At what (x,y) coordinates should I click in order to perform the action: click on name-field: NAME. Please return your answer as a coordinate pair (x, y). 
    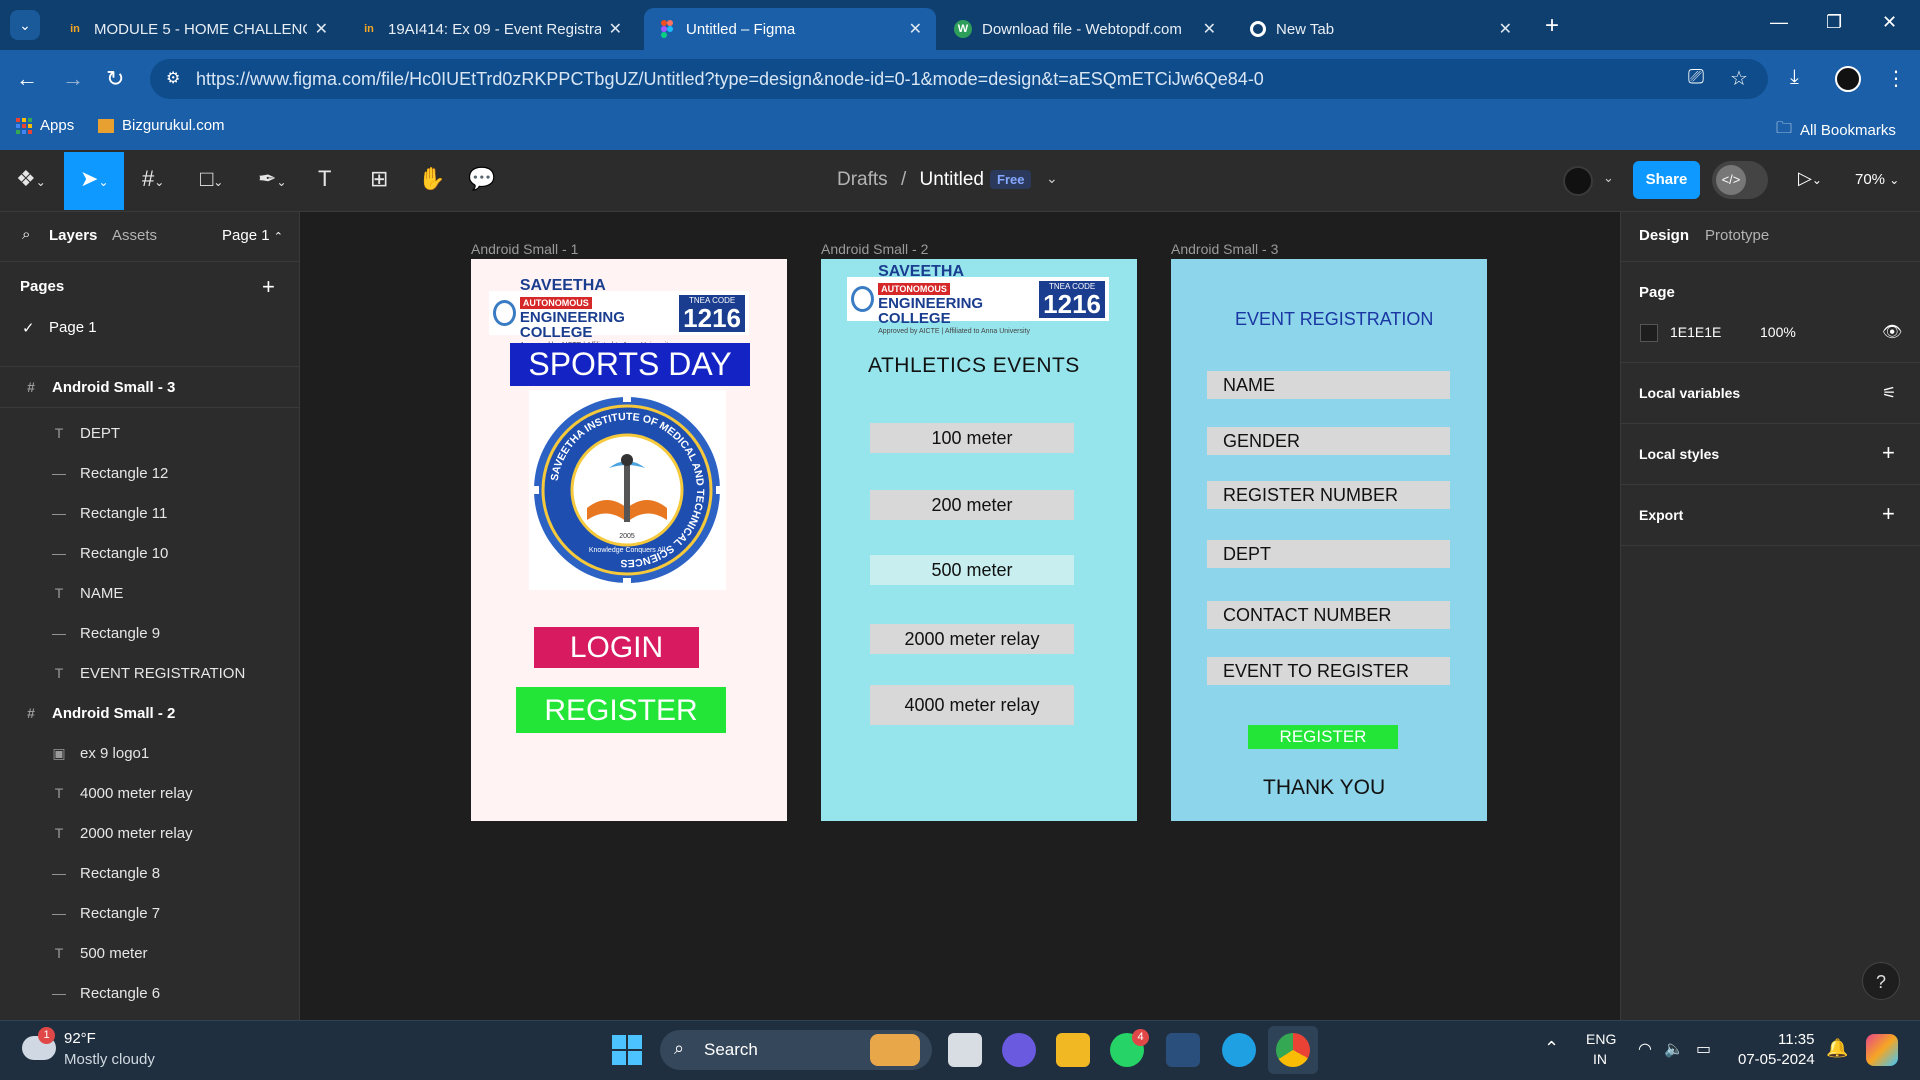
    Looking at the image, I should click on (1328, 385).